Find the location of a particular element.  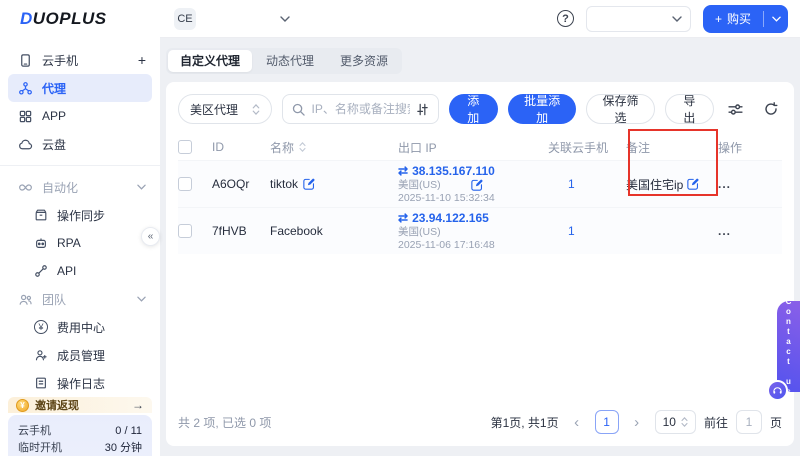

buy-button: + 购买 is located at coordinates (733, 19).